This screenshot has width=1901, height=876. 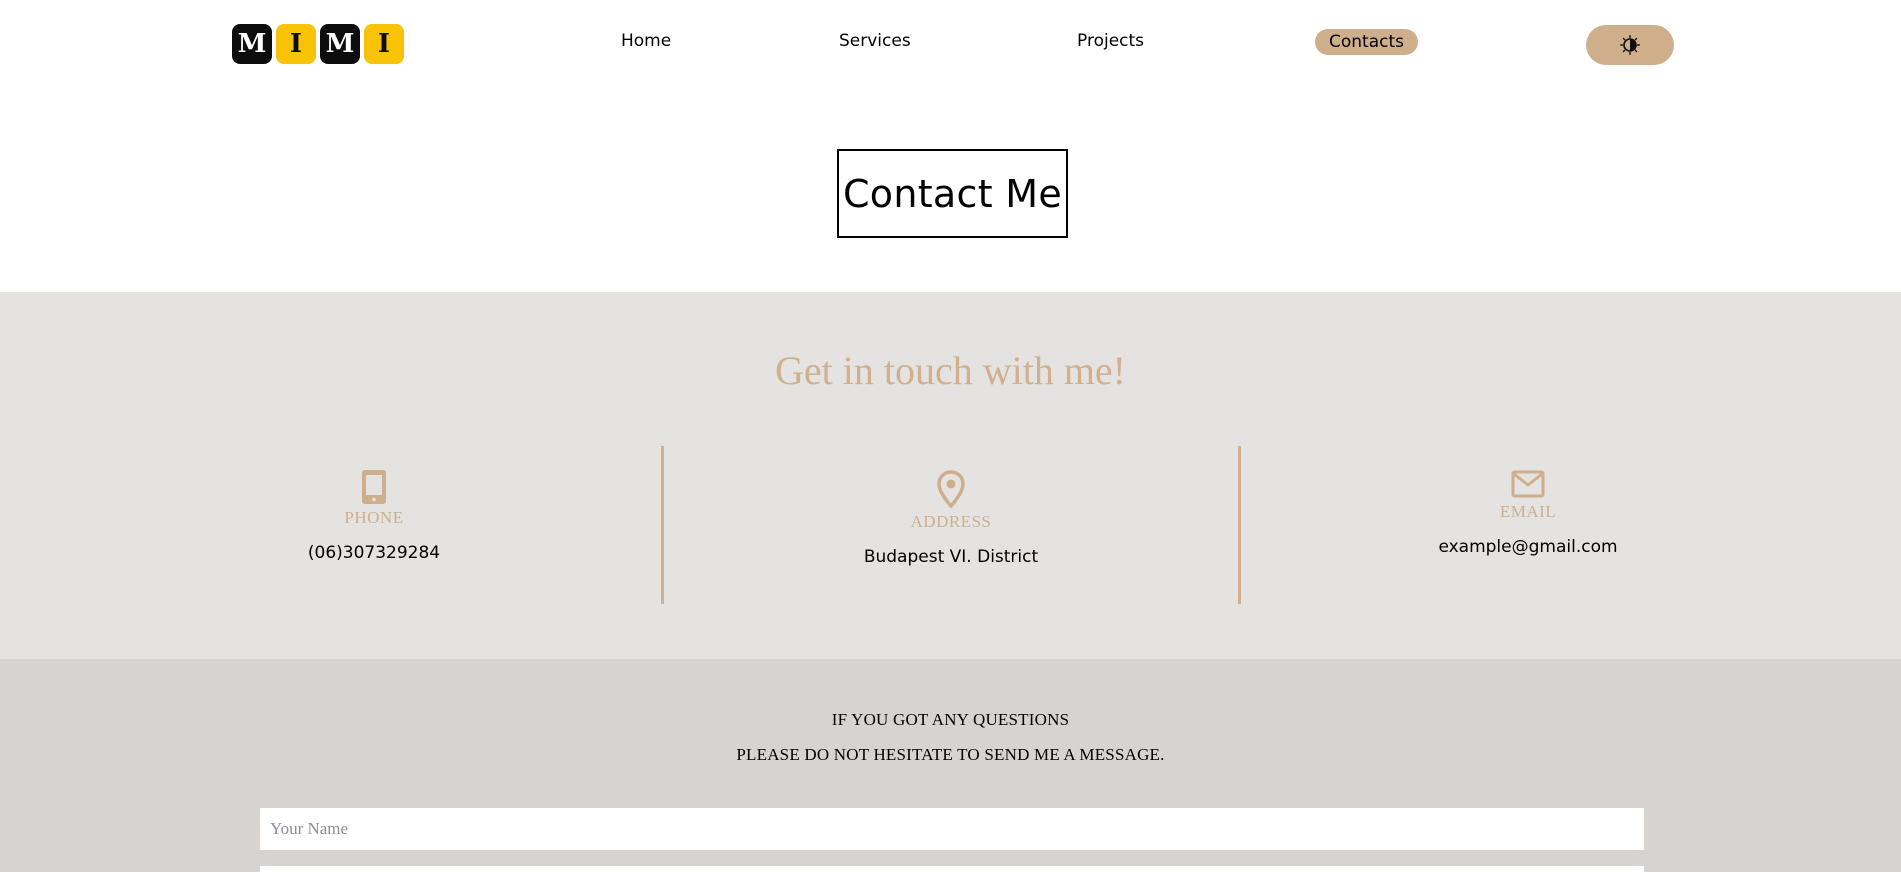 I want to click on email-block: EMAIL example@gmail.com, so click(x=1528, y=513).